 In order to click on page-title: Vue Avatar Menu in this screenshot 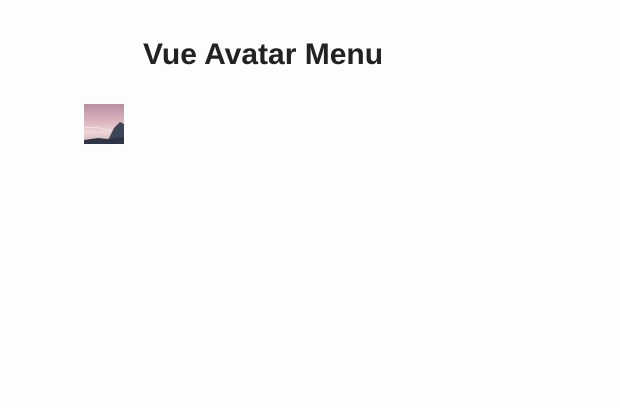, I will do `click(263, 54)`.